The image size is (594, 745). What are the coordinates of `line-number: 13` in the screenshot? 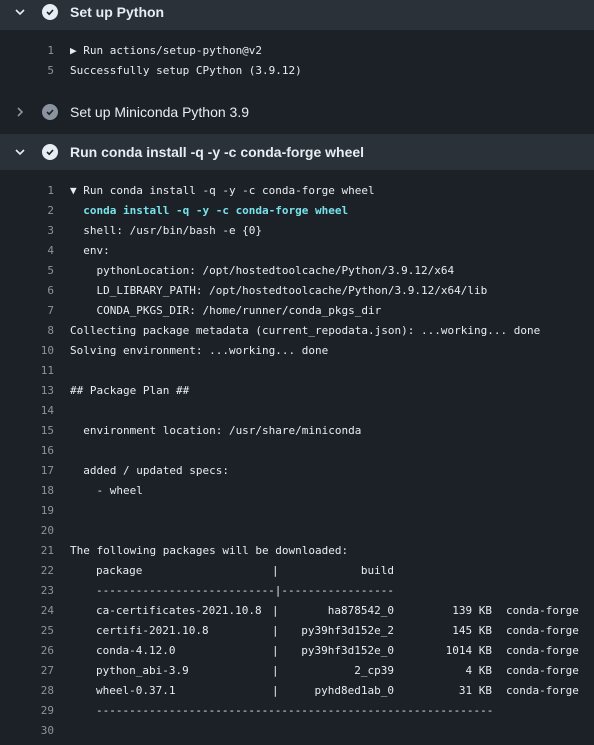 It's located at (47, 390).